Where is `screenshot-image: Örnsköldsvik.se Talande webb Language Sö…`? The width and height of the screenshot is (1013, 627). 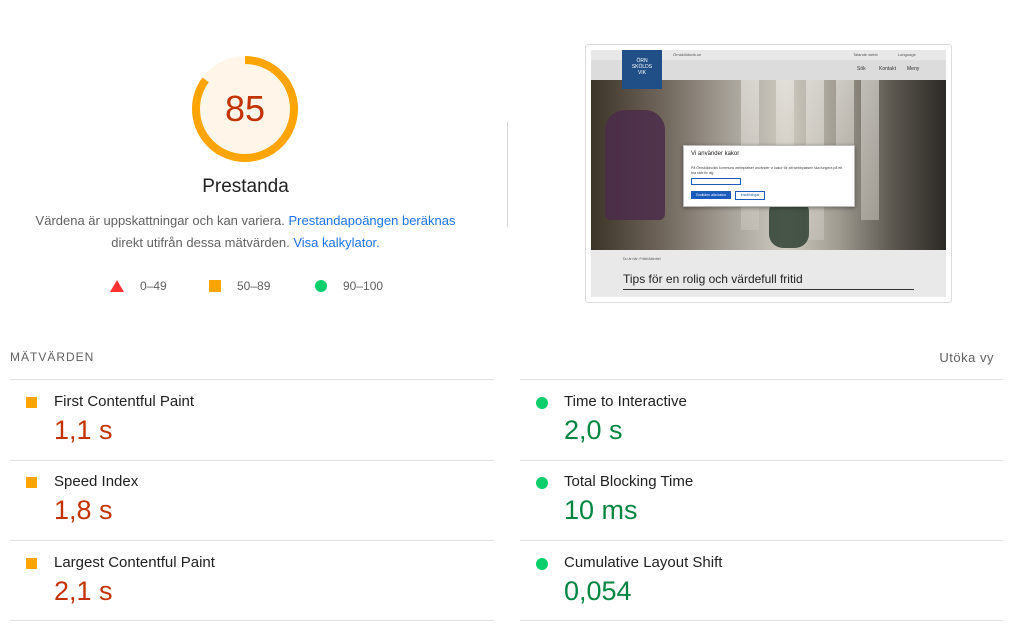 screenshot-image: Örnsköldsvik.se Talande webb Language Sö… is located at coordinates (768, 173).